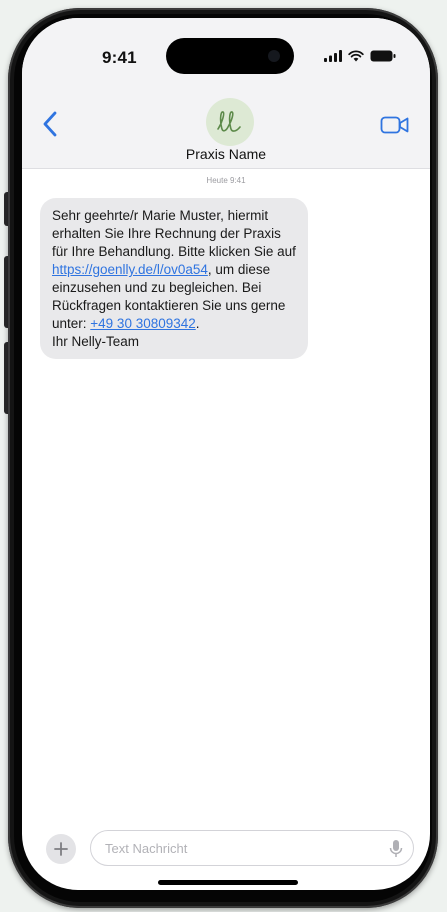 The width and height of the screenshot is (447, 912). I want to click on chevron-left-icon, so click(50, 124).